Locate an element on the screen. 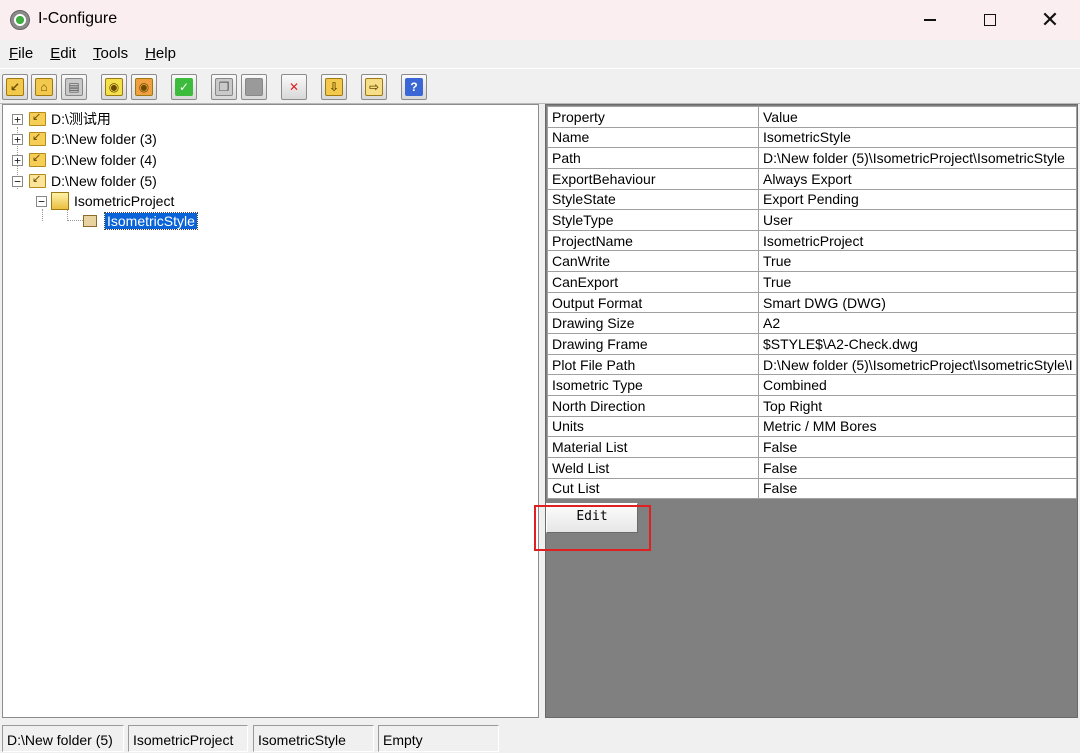 The height and width of the screenshot is (753, 1080). property-name: ExportBehaviour is located at coordinates (653, 178).